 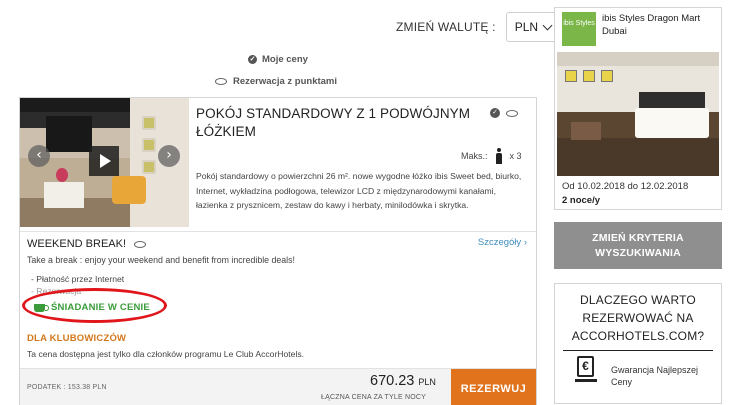 I want to click on my-prices-link: ✓ Moje ceny, so click(x=292, y=59).